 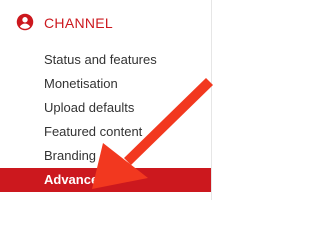 I want to click on channel-section-header: CHANNEL, so click(x=105, y=23).